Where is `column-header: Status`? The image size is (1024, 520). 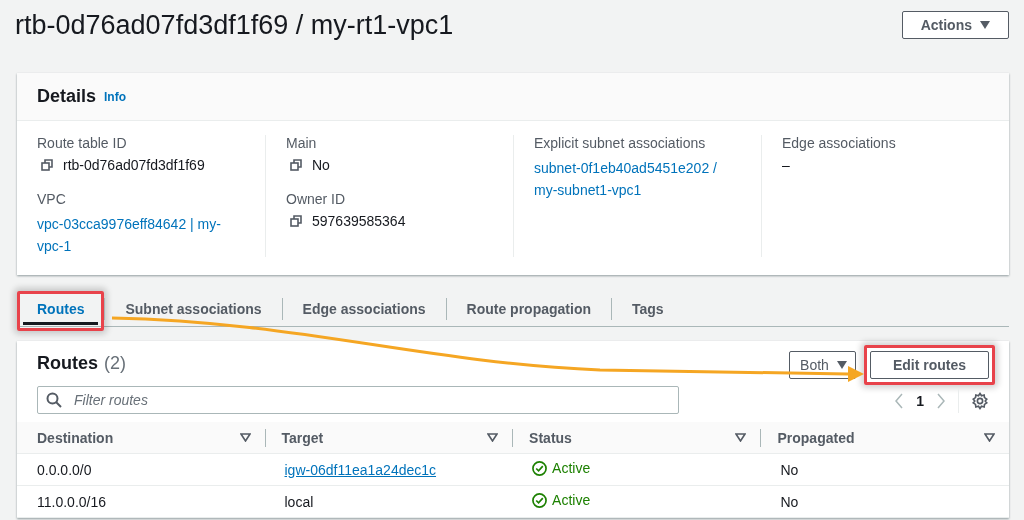
column-header: Status is located at coordinates (550, 437).